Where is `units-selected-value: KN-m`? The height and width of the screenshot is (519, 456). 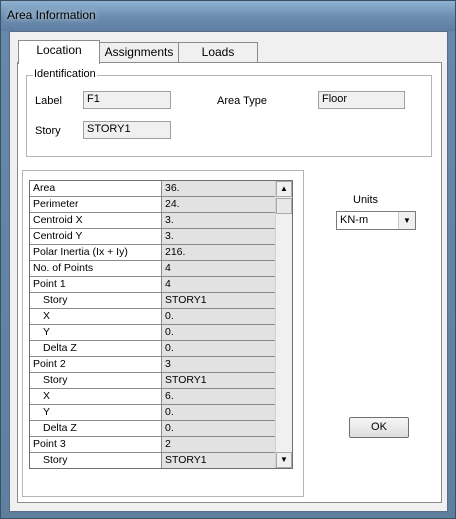
units-selected-value: KN-m is located at coordinates (354, 220).